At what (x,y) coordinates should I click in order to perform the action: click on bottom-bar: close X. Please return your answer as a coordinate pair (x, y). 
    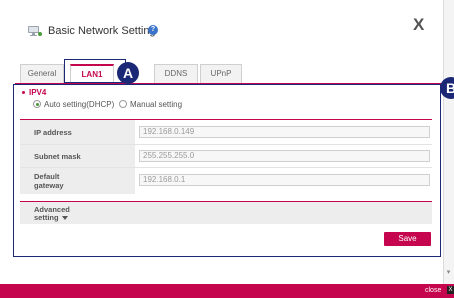
    Looking at the image, I should click on (227, 291).